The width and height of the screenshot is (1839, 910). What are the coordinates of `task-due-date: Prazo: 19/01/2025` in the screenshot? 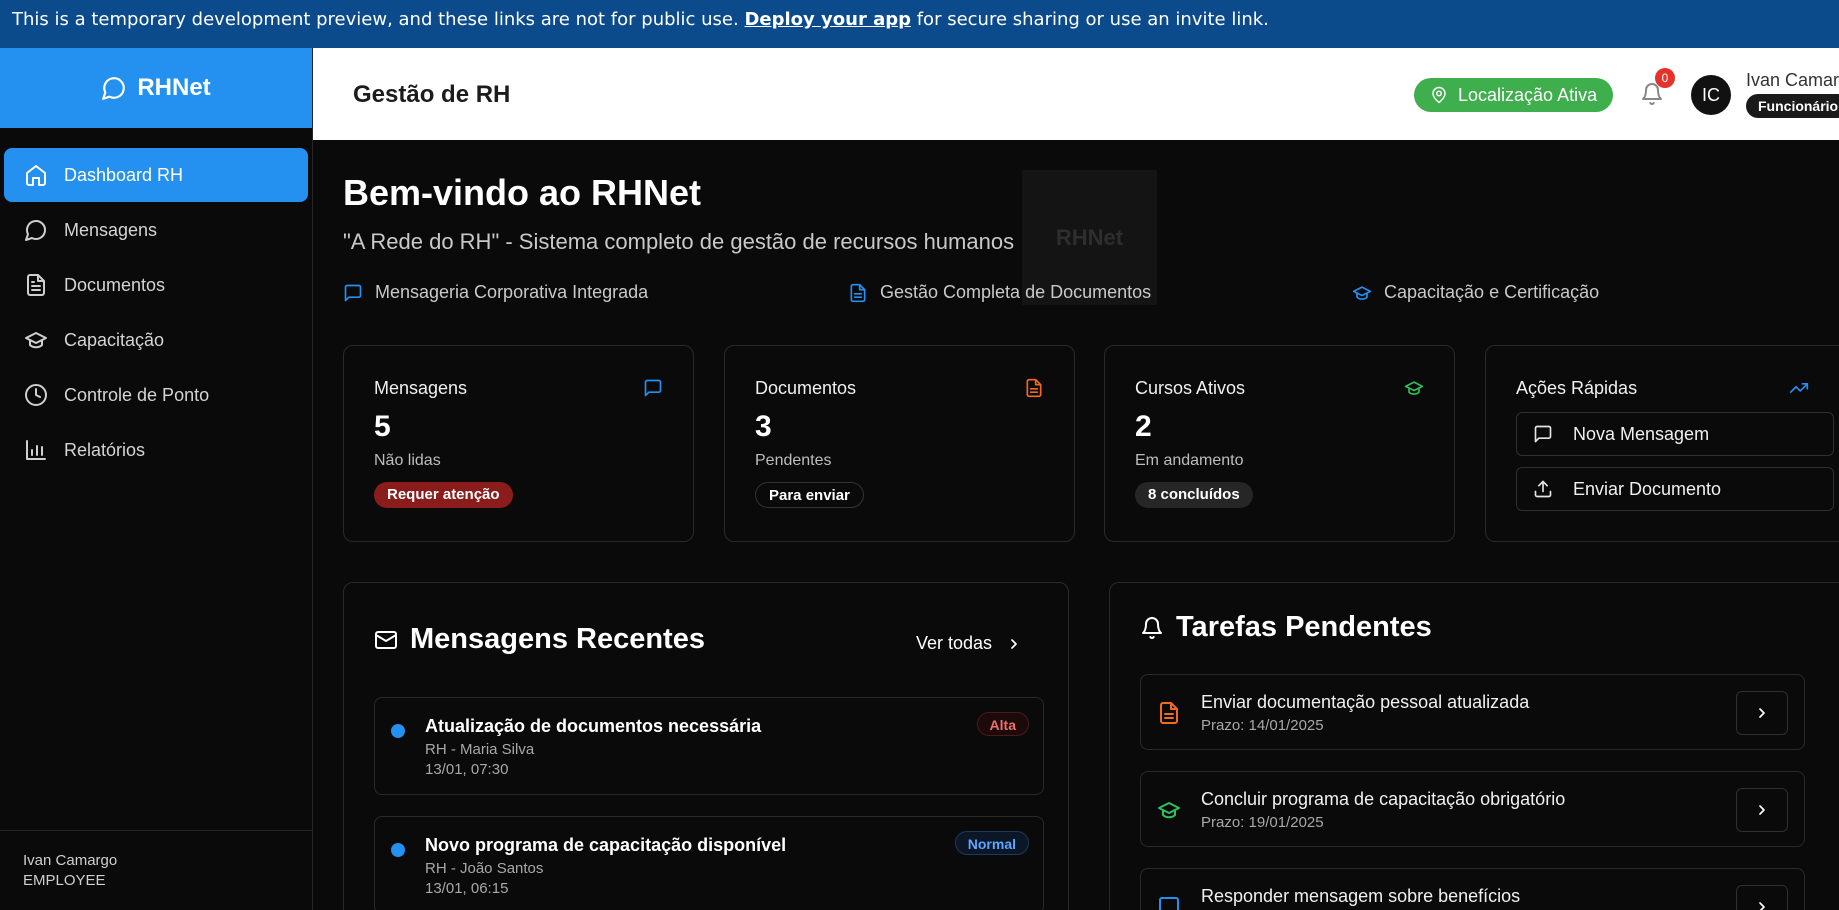 It's located at (1262, 822).